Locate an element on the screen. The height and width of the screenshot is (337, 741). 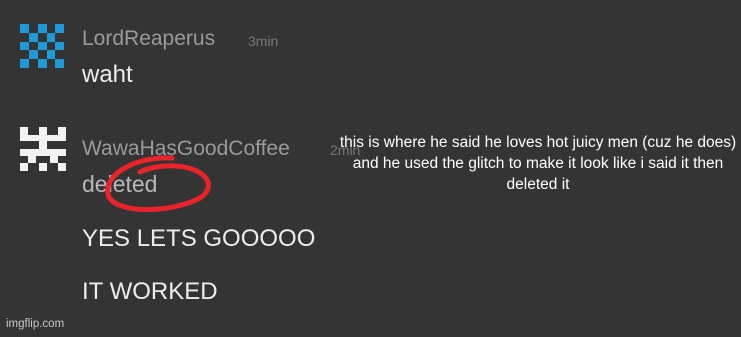
username-wawahasgoodcoffee: WawaHasGoodCoffee is located at coordinates (186, 149).